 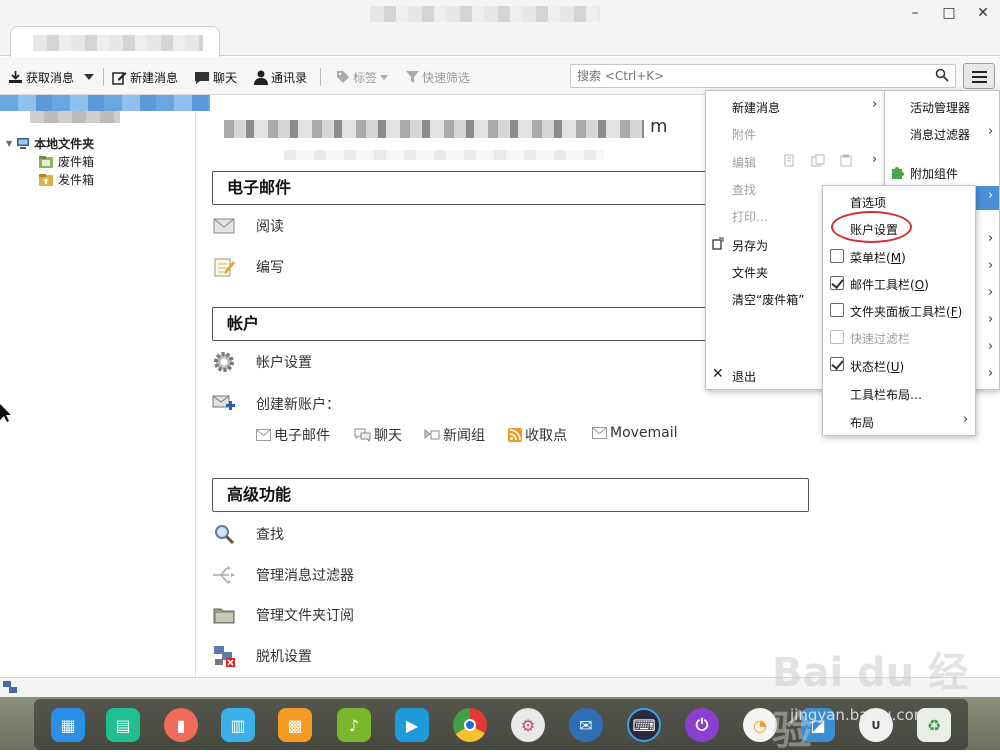 I want to click on manage-filters-label: 管理消息过滤器, so click(x=305, y=576).